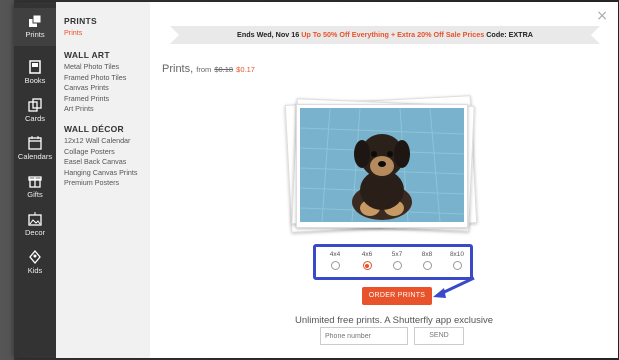 This screenshot has height=360, width=619. Describe the element at coordinates (367, 254) in the screenshot. I see `size-label: 4x6` at that location.